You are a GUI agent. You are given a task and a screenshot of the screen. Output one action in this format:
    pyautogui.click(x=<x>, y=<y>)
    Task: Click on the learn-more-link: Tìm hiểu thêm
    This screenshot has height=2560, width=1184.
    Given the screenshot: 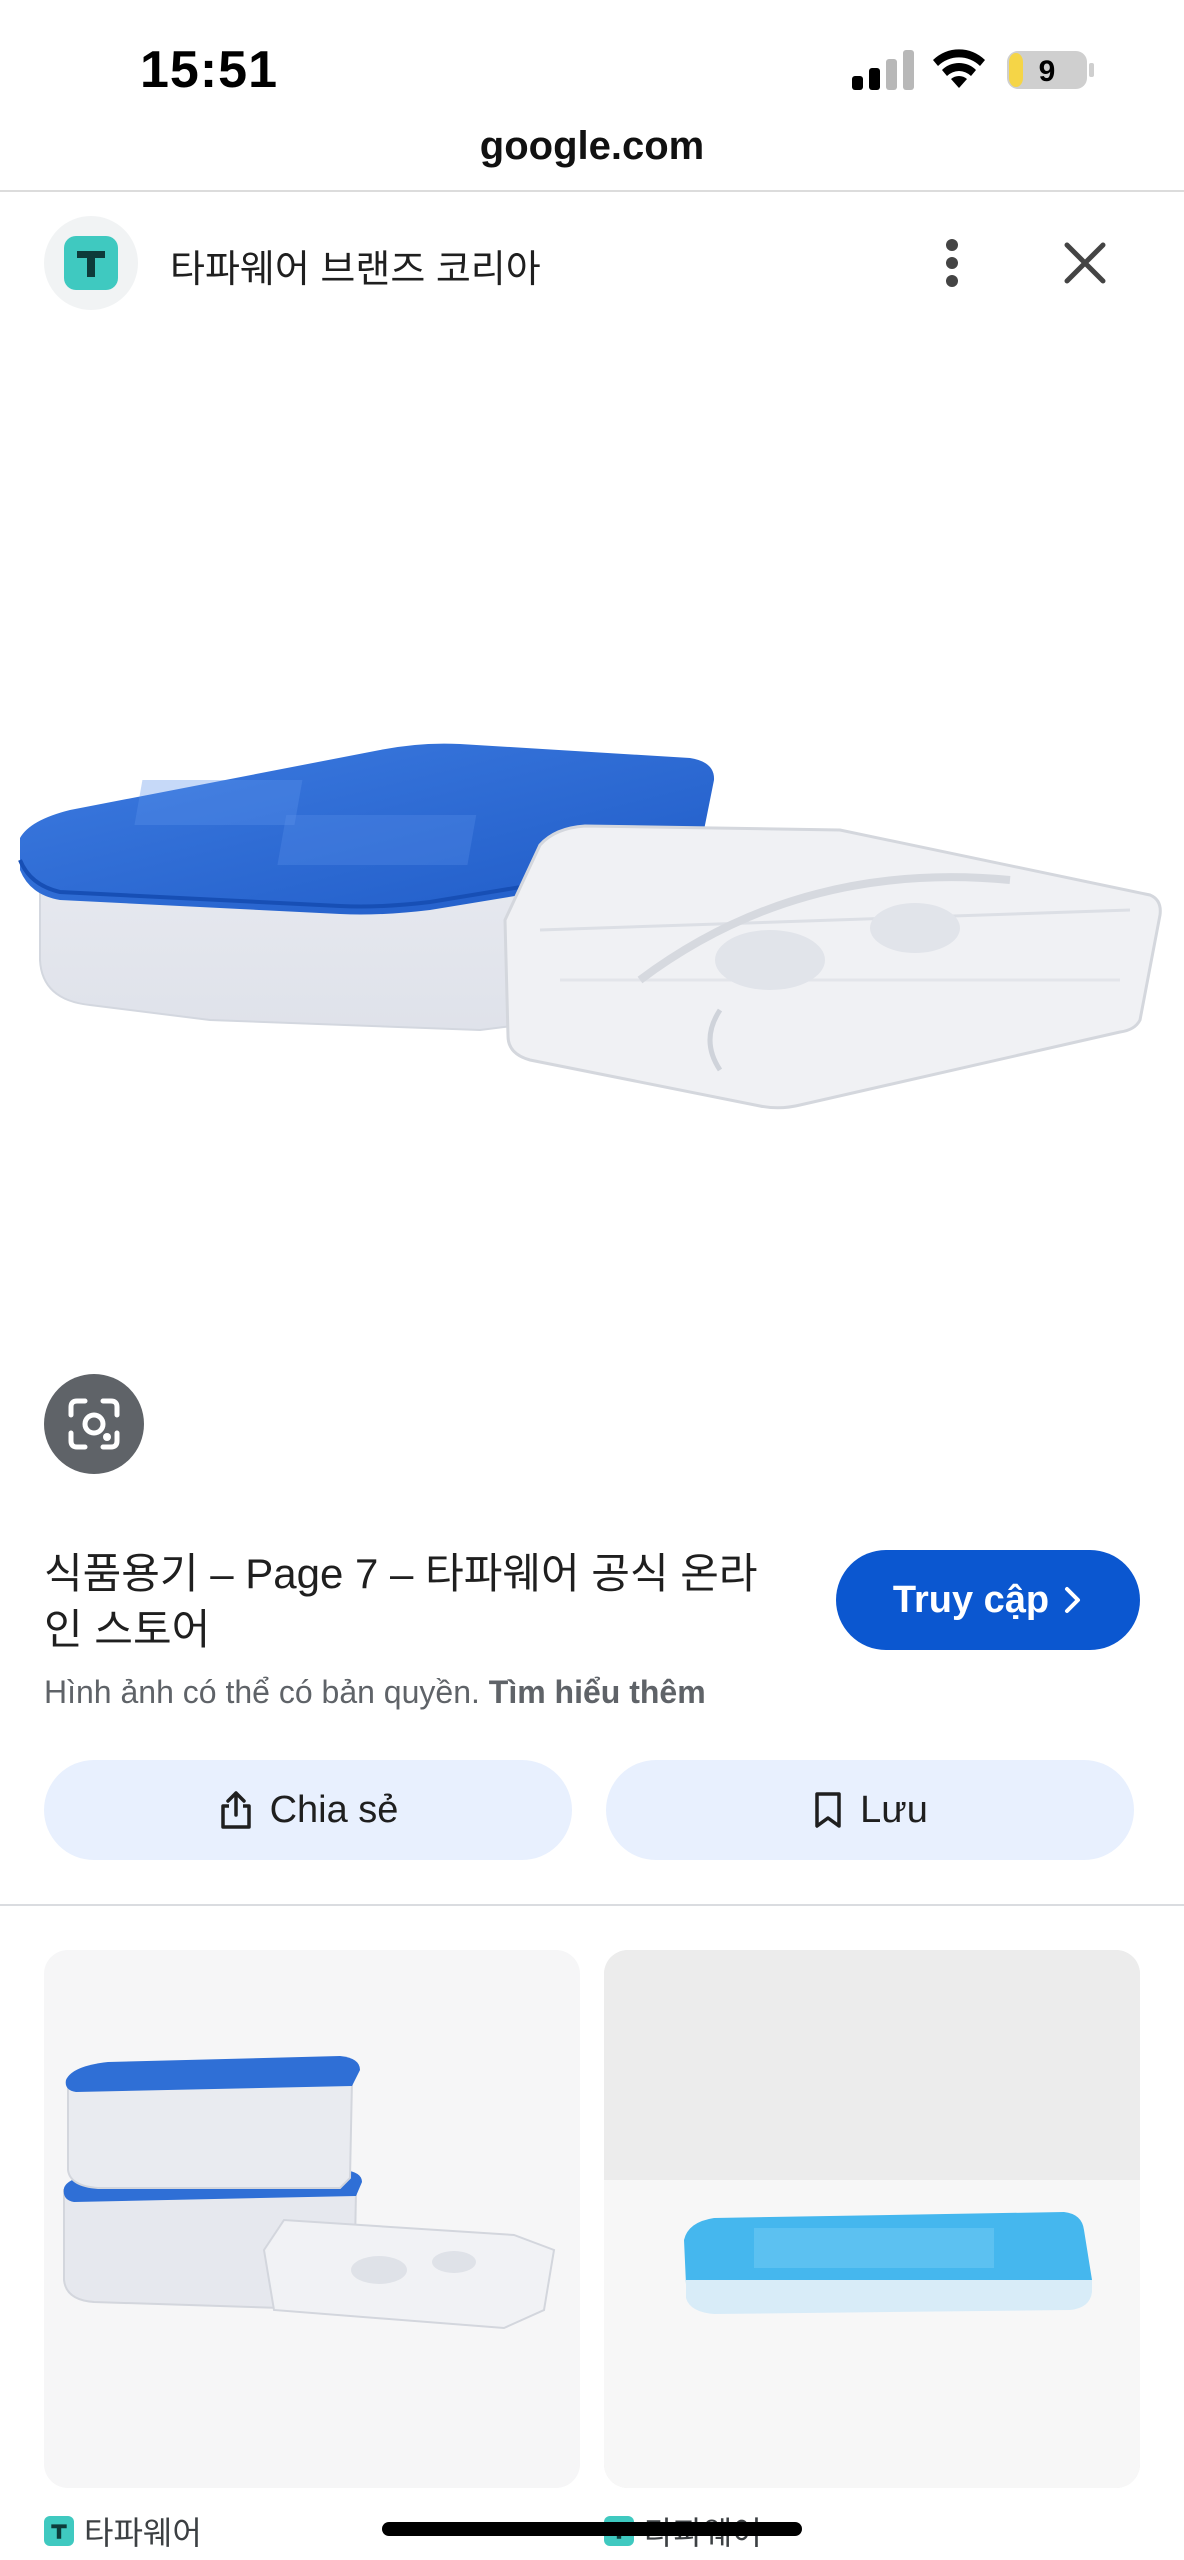 What is the action you would take?
    pyautogui.click(x=597, y=1692)
    